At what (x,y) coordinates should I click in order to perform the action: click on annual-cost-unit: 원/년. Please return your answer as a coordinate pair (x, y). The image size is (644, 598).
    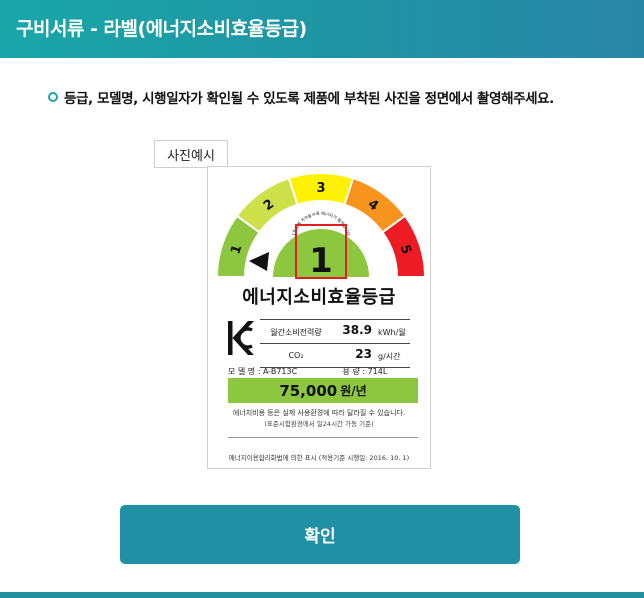
    Looking at the image, I should click on (353, 391).